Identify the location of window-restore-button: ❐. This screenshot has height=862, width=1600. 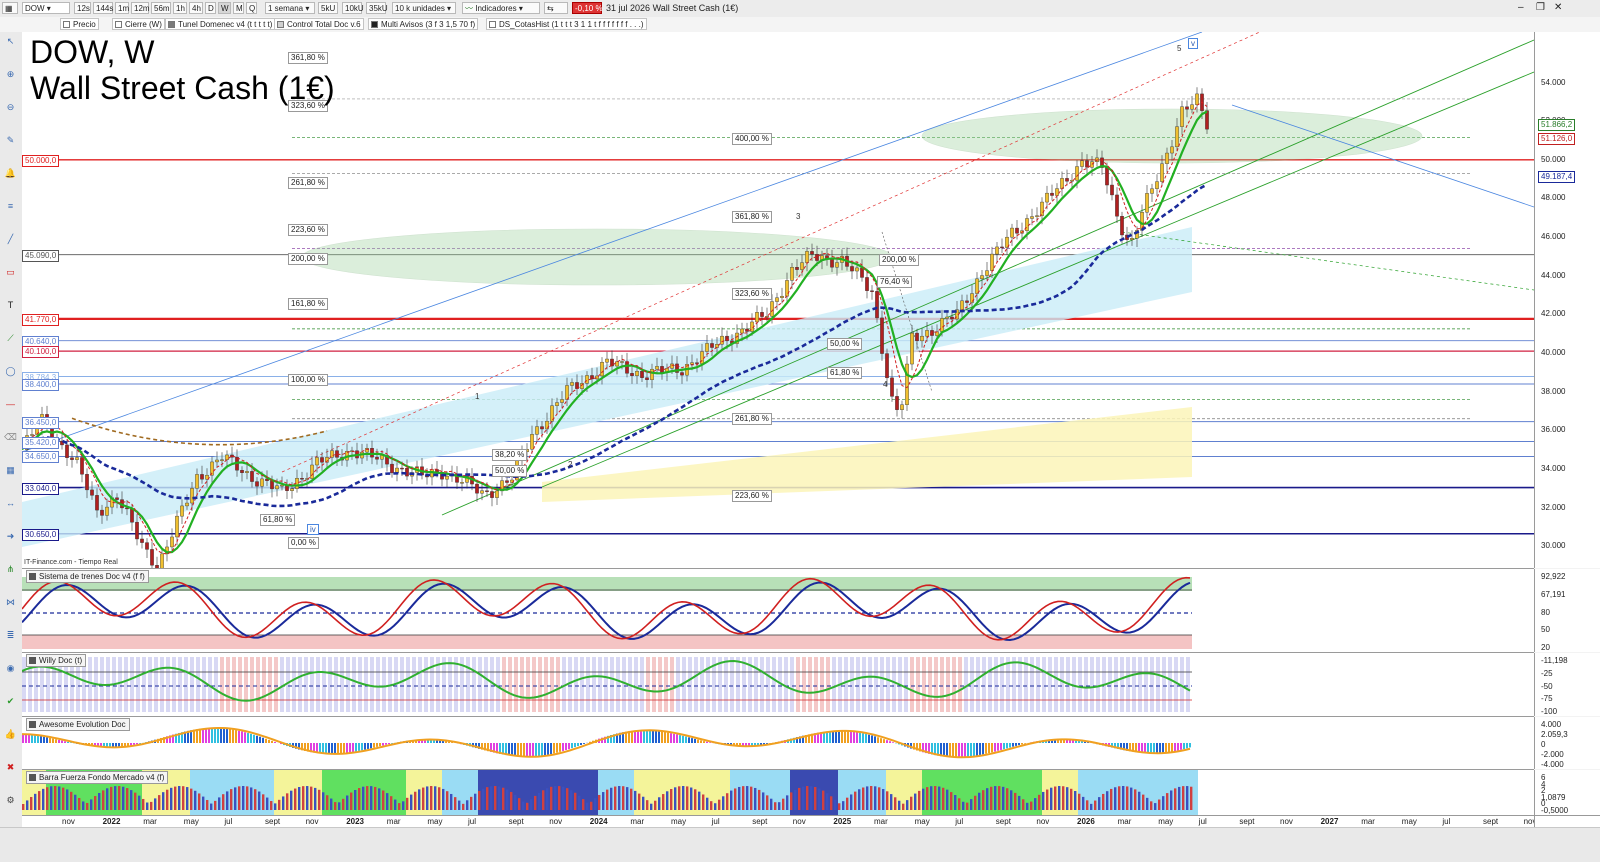
(1540, 7).